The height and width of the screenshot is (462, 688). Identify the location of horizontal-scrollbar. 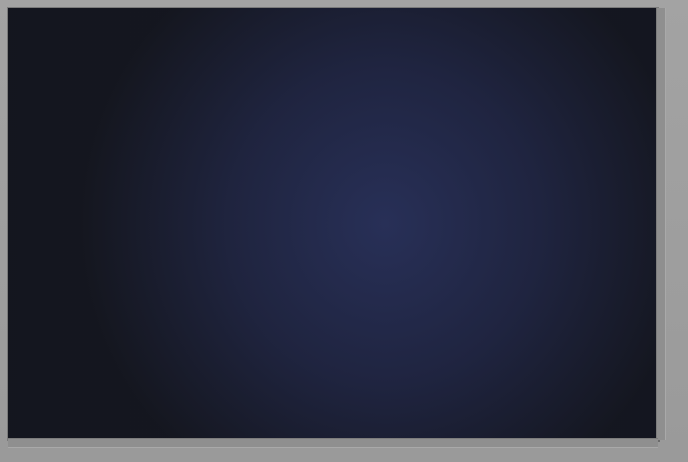
(333, 443).